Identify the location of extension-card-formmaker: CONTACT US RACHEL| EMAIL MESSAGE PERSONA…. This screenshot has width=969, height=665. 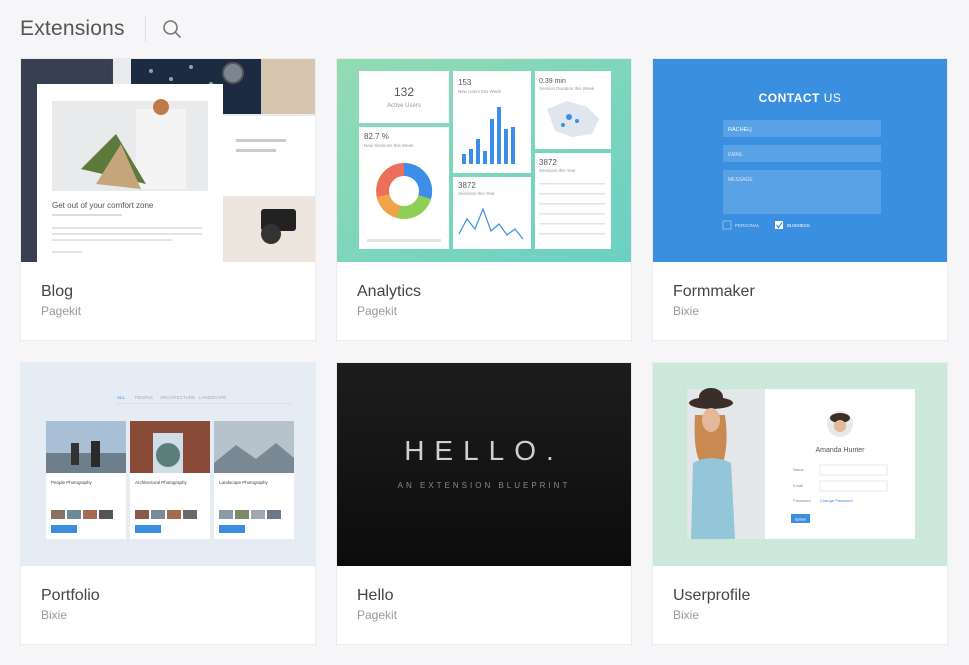
(800, 199).